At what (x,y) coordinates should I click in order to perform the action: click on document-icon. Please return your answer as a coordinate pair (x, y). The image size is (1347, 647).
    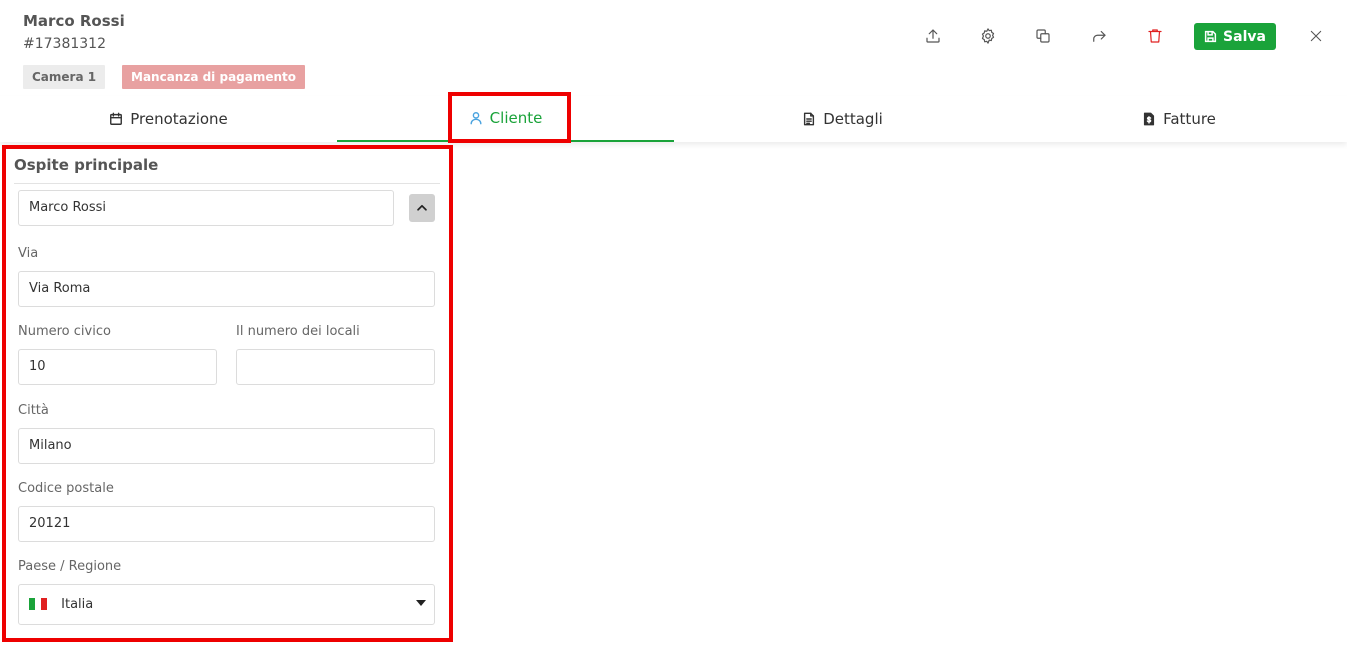
    Looking at the image, I should click on (809, 119).